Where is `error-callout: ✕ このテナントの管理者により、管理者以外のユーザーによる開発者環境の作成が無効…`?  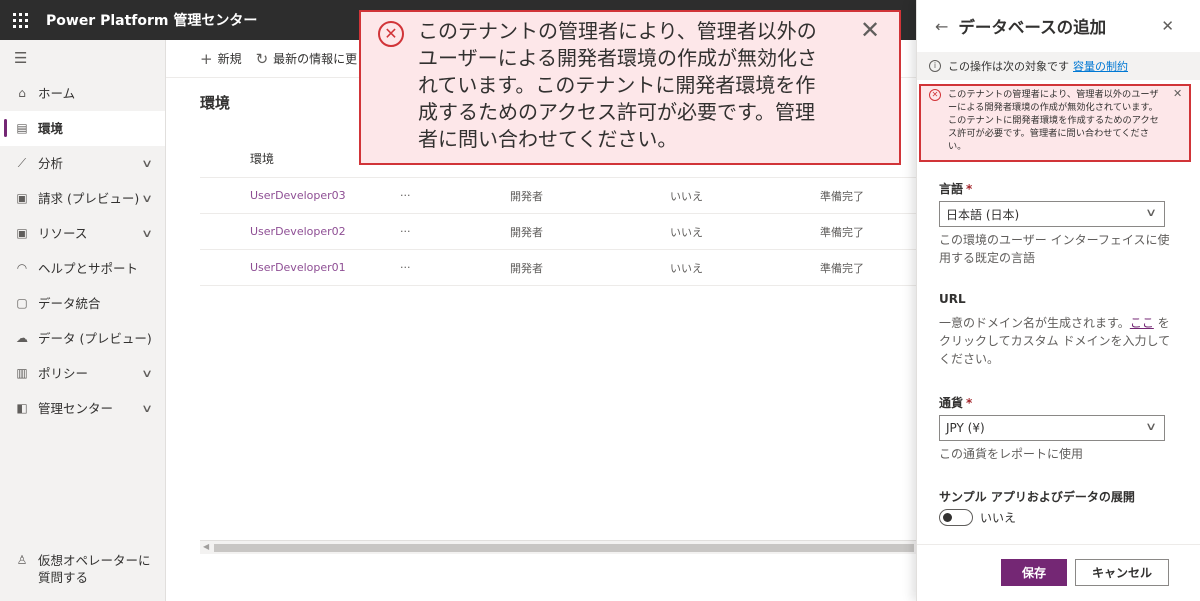
error-callout: ✕ このテナントの管理者により、管理者以外のユーザーによる開発者環境の作成が無効… is located at coordinates (630, 87).